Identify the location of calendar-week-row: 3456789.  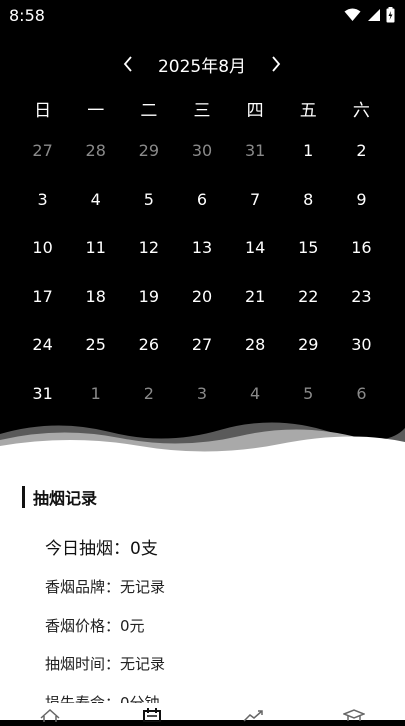
(202, 209).